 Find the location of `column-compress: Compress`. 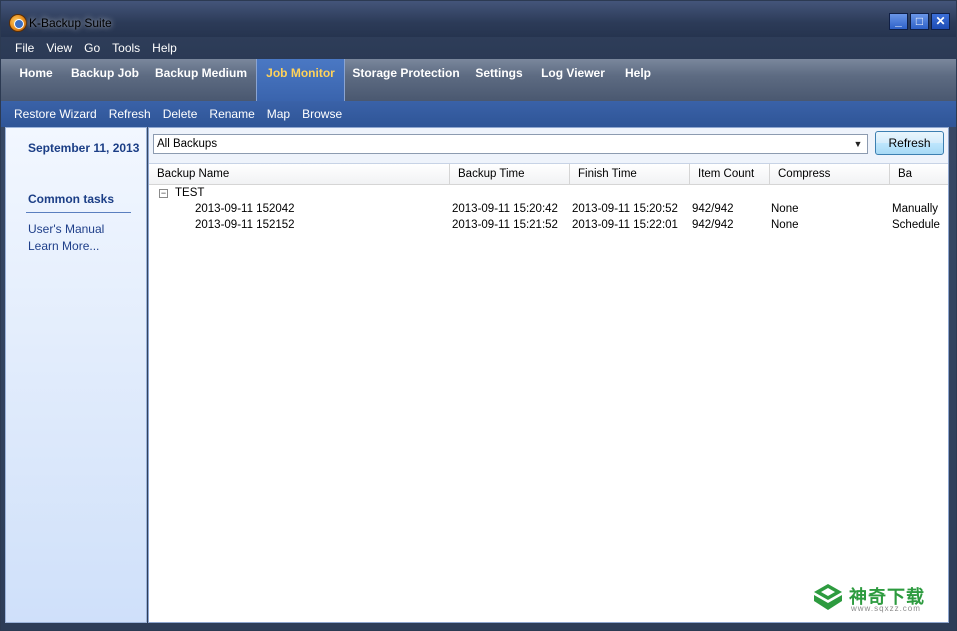

column-compress: Compress is located at coordinates (830, 174).